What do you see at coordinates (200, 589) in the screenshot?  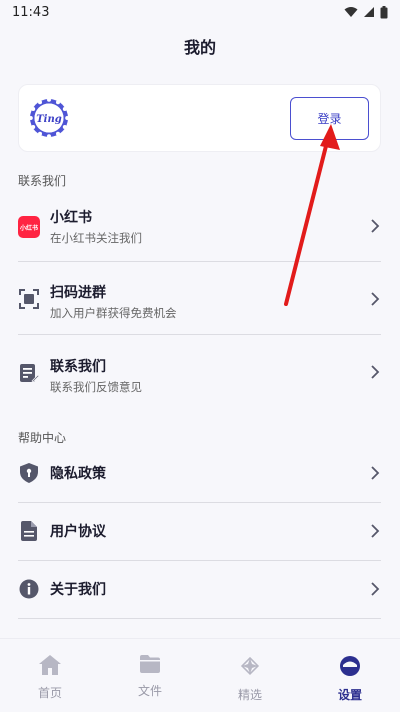 I see `list-item-about-us: 关于我们` at bounding box center [200, 589].